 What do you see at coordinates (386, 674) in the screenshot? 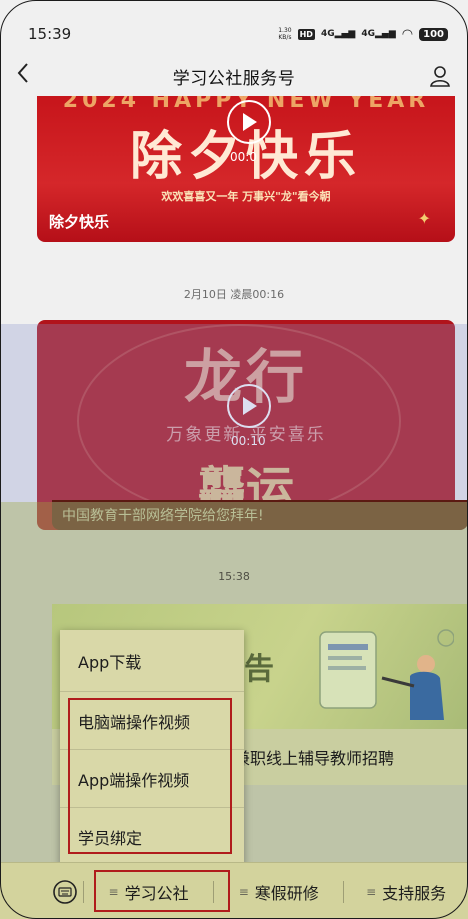
I see `illustration-icon` at bounding box center [386, 674].